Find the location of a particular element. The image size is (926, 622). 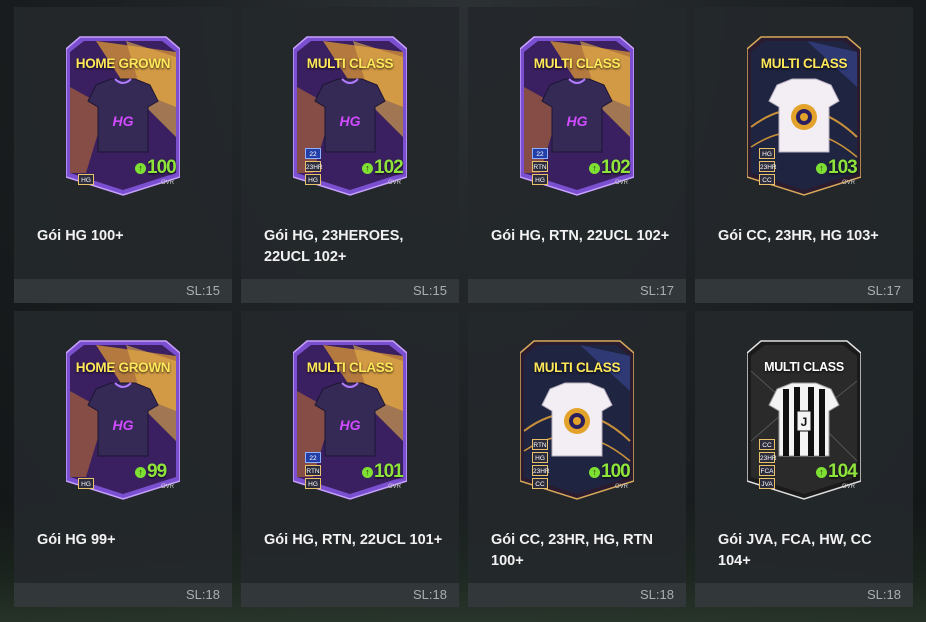

ovr-rating: ↑ 100 is located at coordinates (610, 472).